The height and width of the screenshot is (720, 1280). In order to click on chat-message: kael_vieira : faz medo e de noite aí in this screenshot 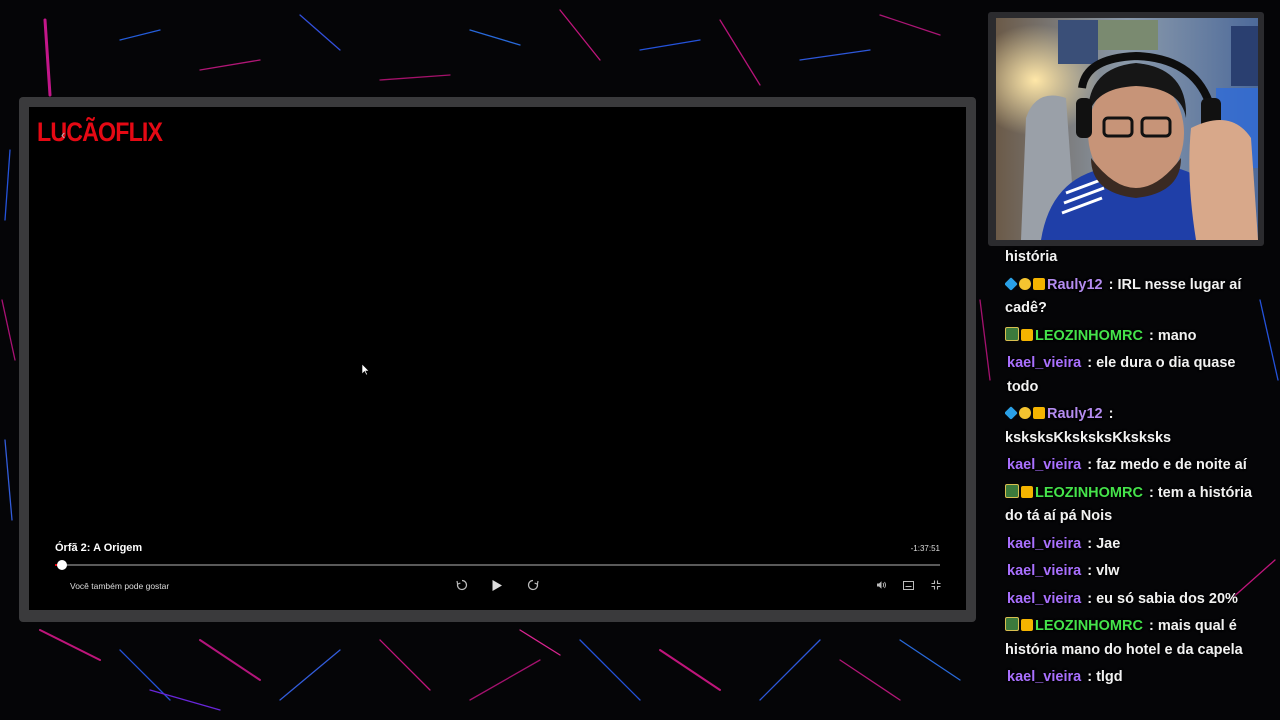, I will do `click(1136, 466)`.